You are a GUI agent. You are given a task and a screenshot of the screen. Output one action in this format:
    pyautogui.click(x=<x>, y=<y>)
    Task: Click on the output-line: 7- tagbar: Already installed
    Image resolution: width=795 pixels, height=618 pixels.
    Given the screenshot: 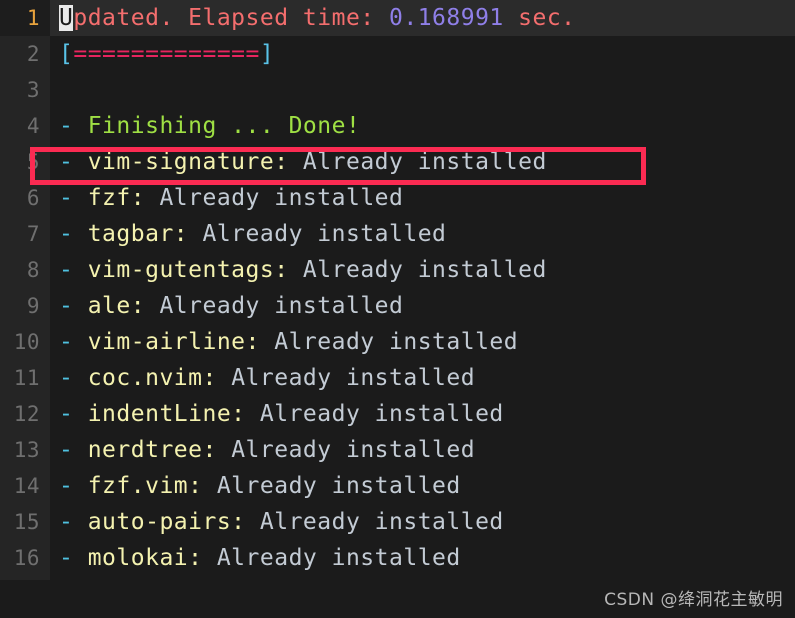 What is the action you would take?
    pyautogui.click(x=397, y=234)
    